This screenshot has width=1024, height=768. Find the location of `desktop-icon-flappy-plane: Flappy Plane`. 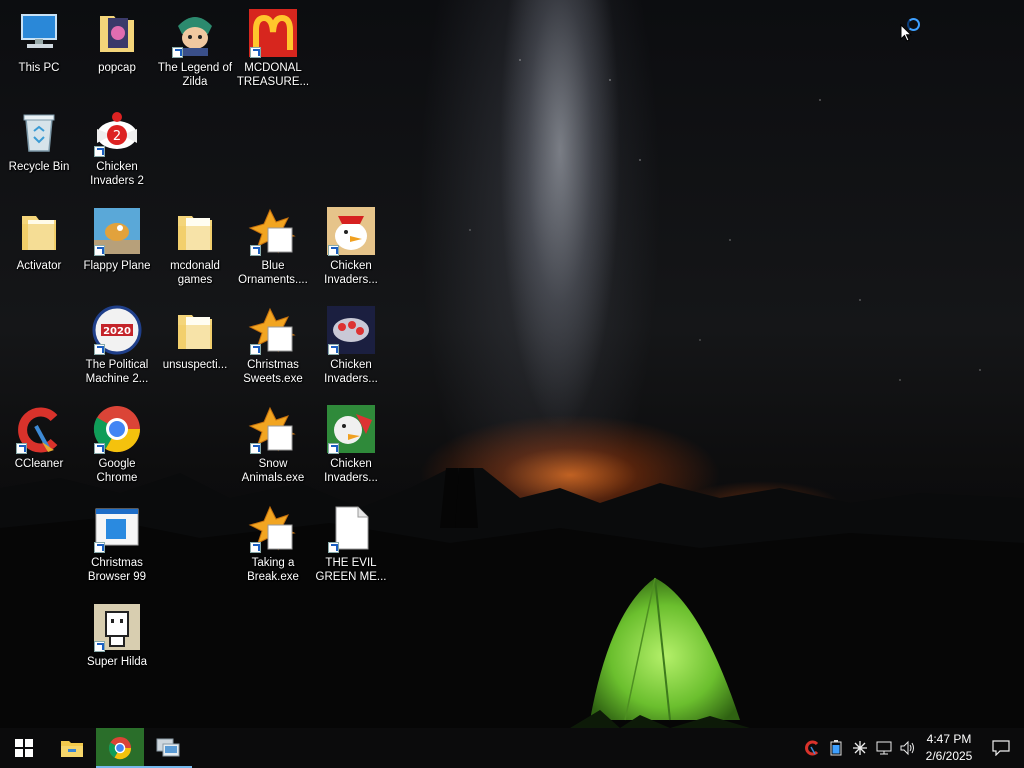

desktop-icon-flappy-plane: Flappy Plane is located at coordinates (117, 250).